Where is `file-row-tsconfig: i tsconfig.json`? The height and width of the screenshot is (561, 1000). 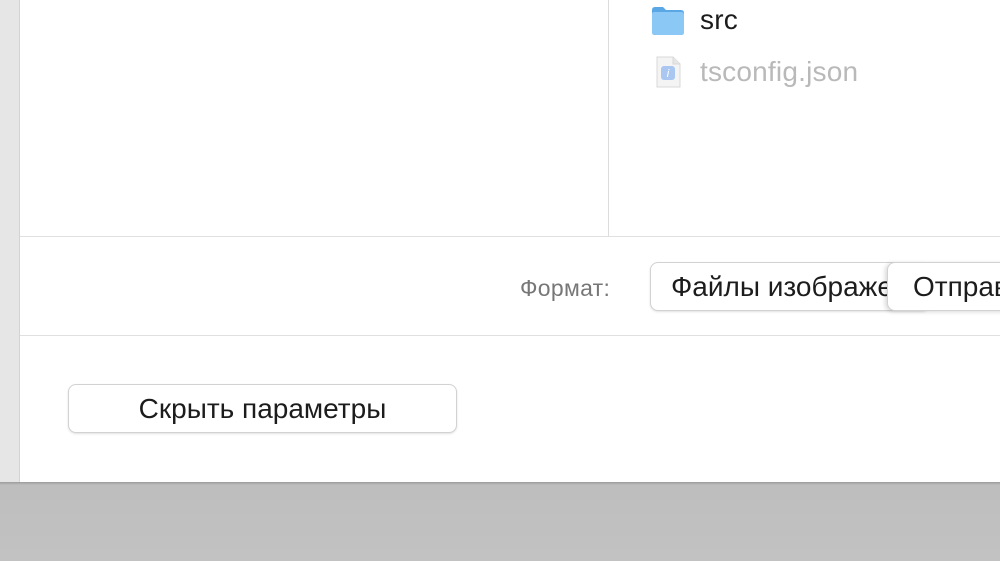 file-row-tsconfig: i tsconfig.json is located at coordinates (754, 72).